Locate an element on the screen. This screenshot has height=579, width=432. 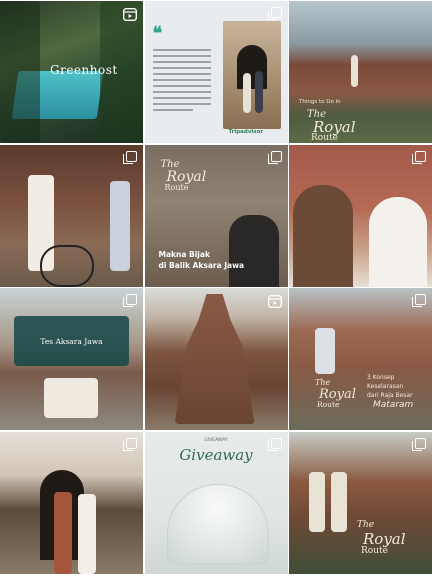
caption-line: Keselarasan is located at coordinates (385, 386).